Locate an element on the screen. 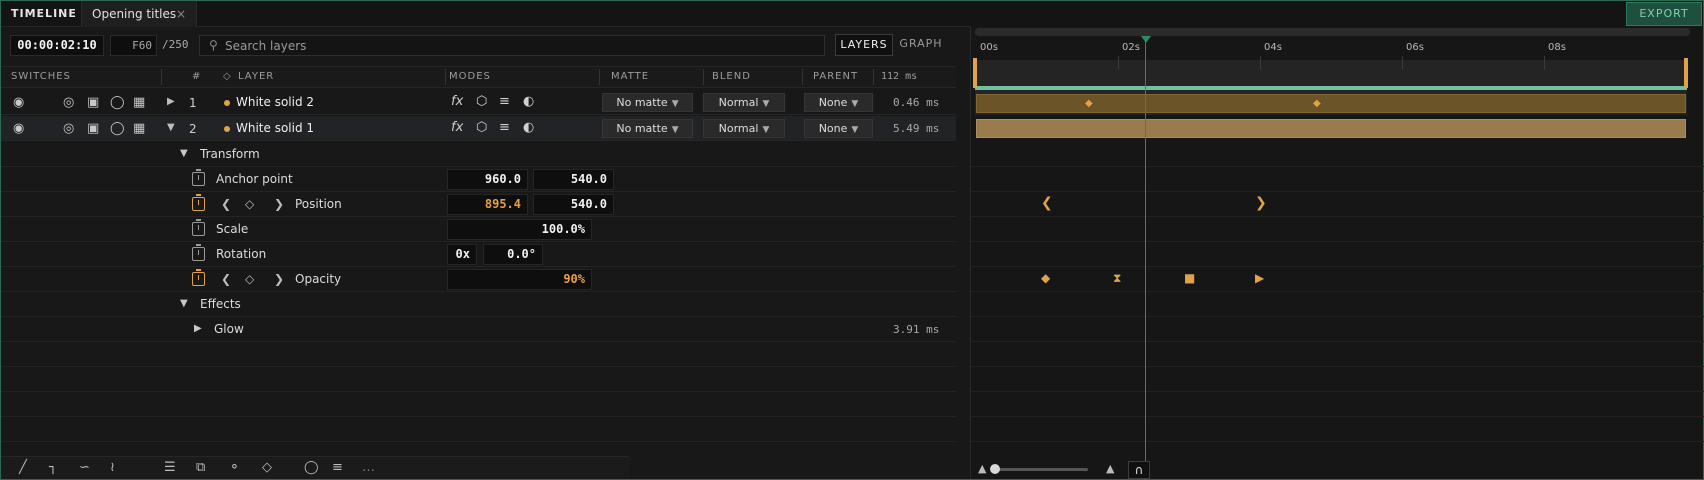 The height and width of the screenshot is (480, 1704). group-icon: ⧉ is located at coordinates (200, 467).